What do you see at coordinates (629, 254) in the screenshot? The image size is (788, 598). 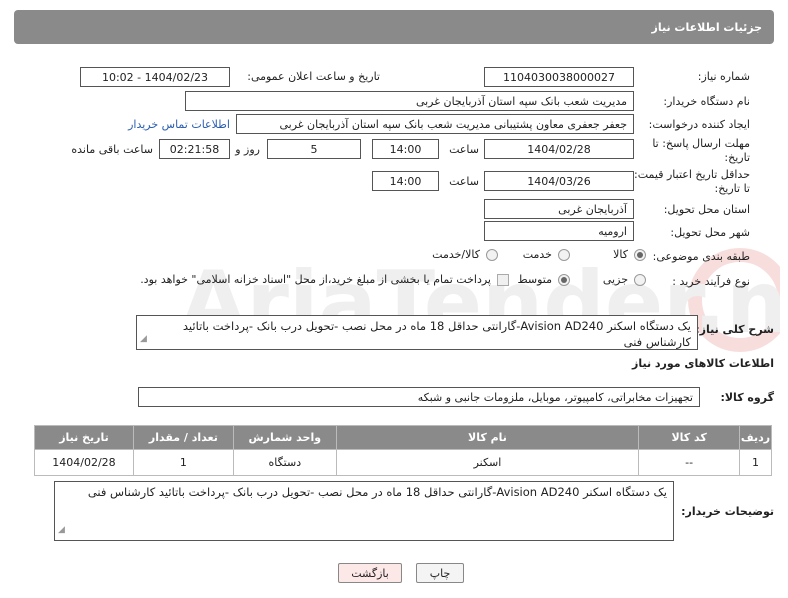 I see `category-option-goods: کالا` at bounding box center [629, 254].